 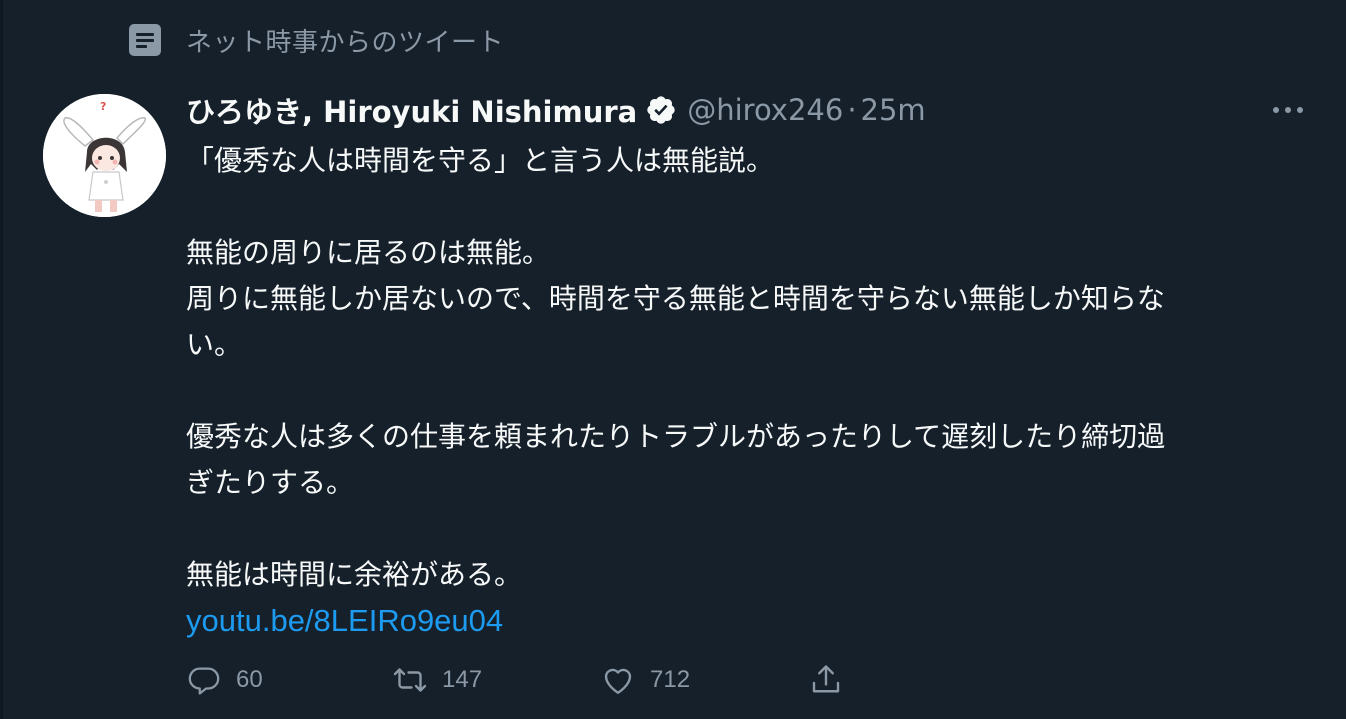 I want to click on social-context: ネット時事からのツイート, so click(x=316, y=40).